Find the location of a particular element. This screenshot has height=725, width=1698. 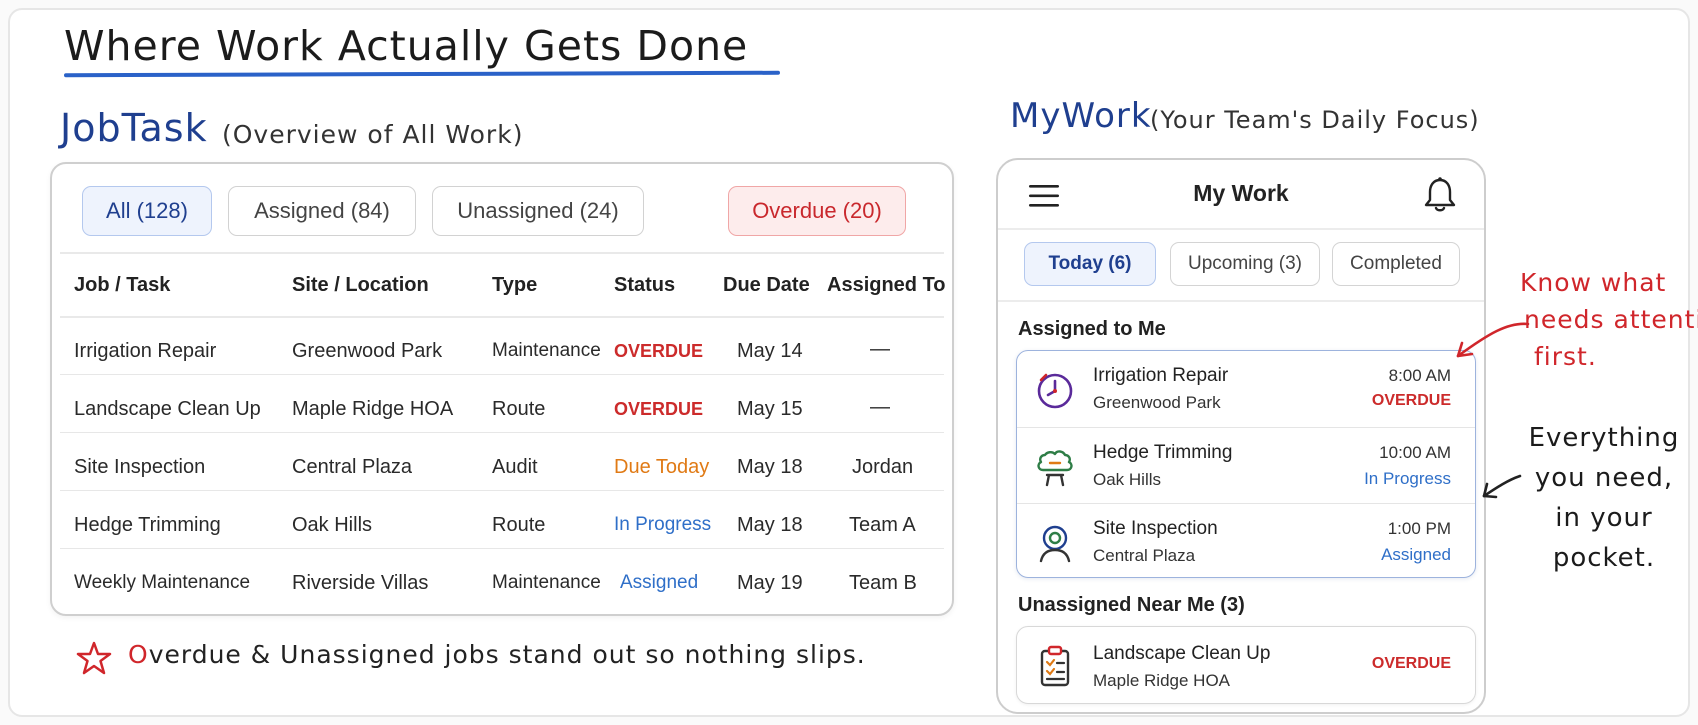

cell-job: Landscape Clean Up is located at coordinates (167, 409).